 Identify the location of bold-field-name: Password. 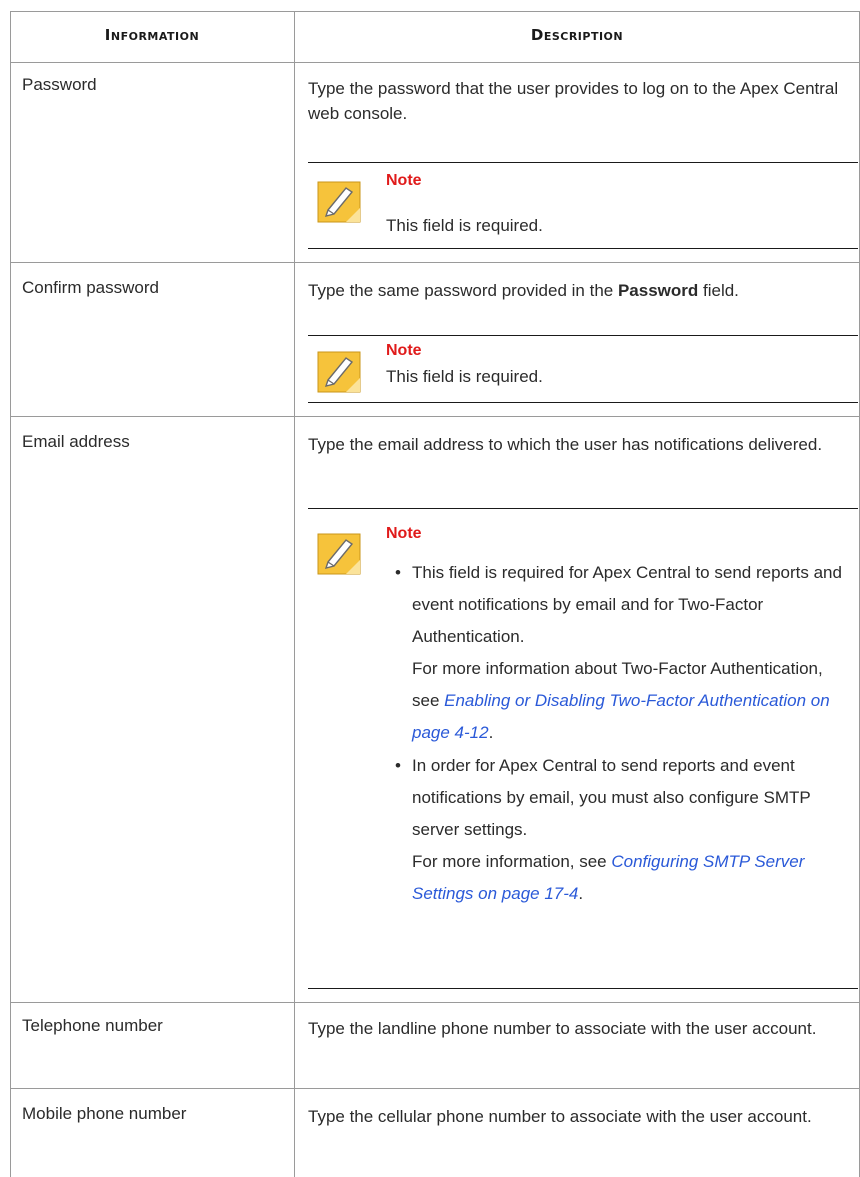
(658, 290).